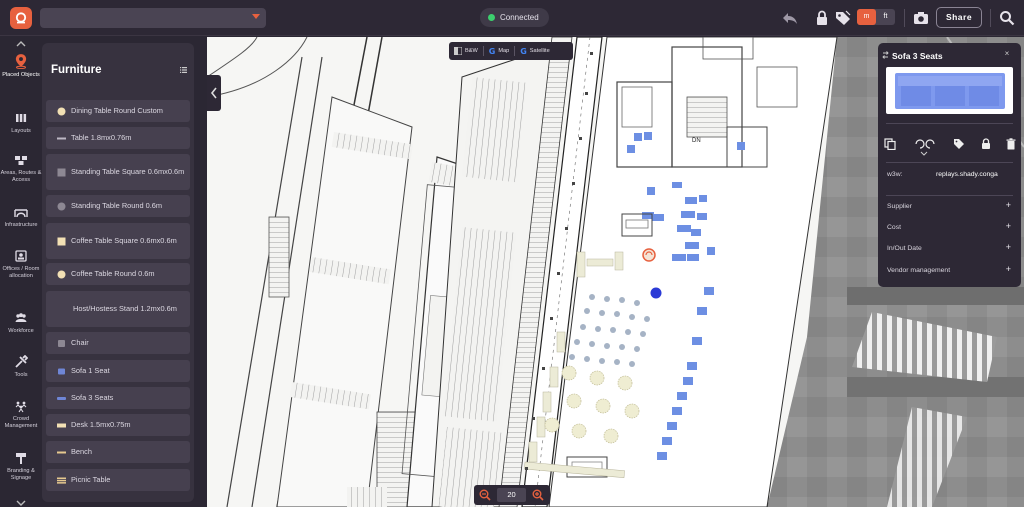 This screenshot has height=507, width=1024. What do you see at coordinates (890, 144) in the screenshot?
I see `duplicate-icon` at bounding box center [890, 144].